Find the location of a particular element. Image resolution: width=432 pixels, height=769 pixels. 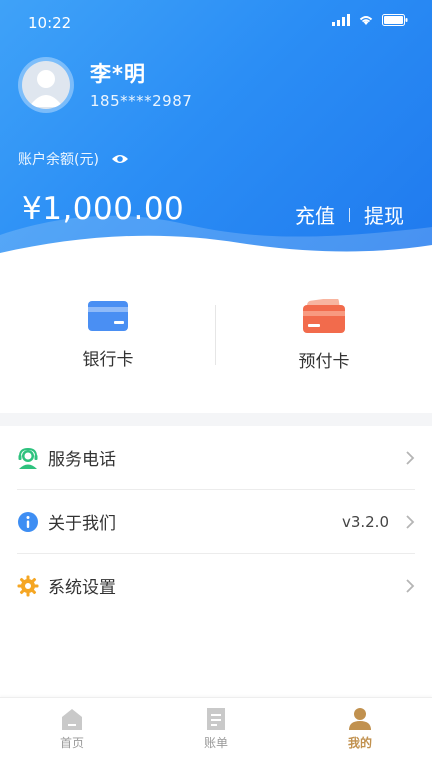

profile-icon is located at coordinates (360, 719).